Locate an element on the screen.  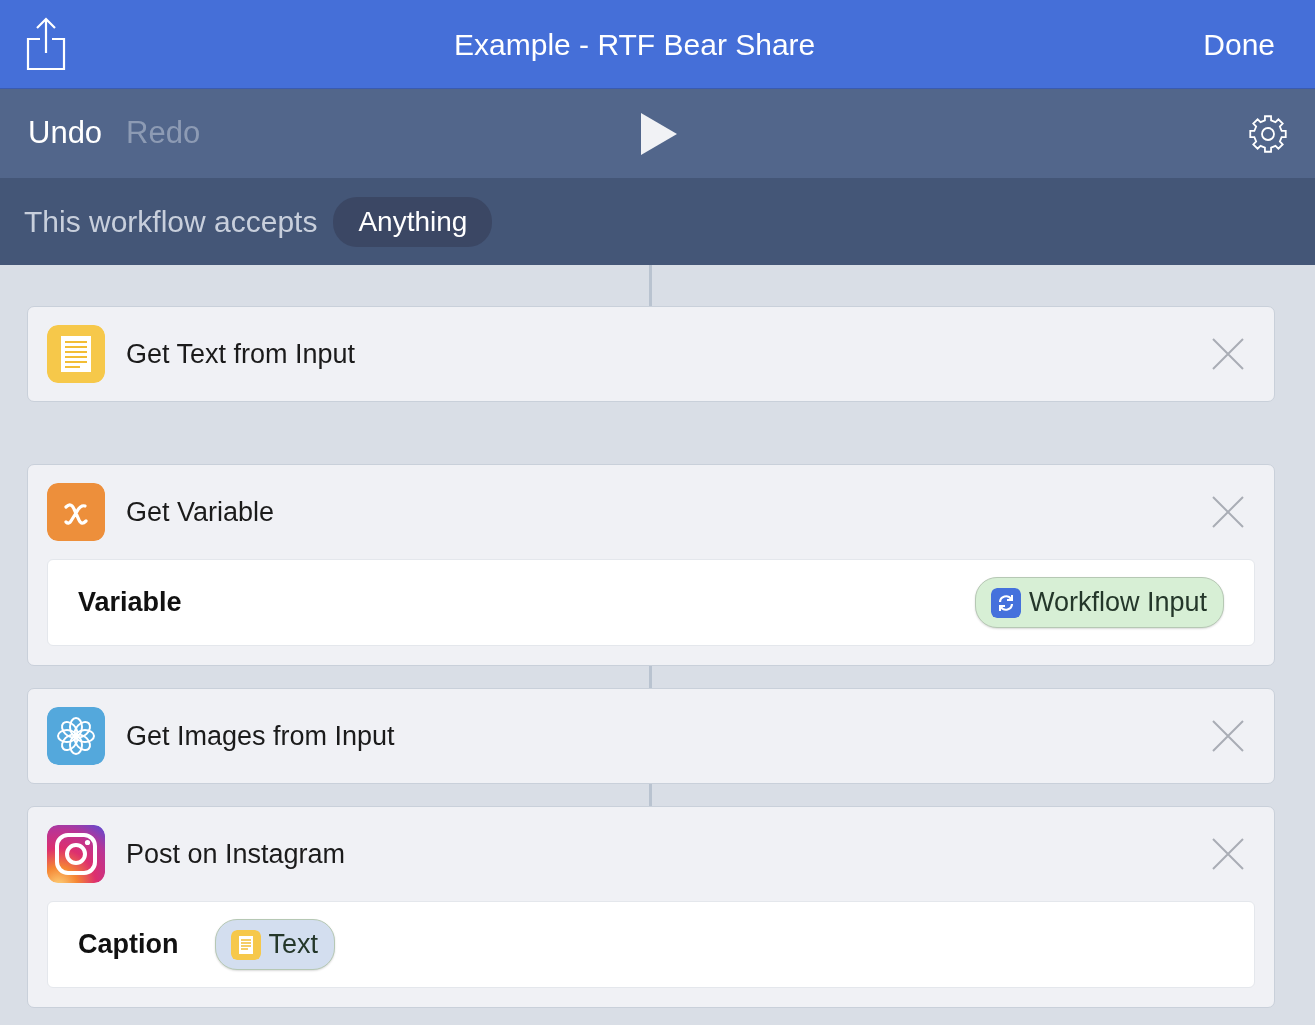
accepts-label: This workflow accepts is located at coordinates (171, 222).